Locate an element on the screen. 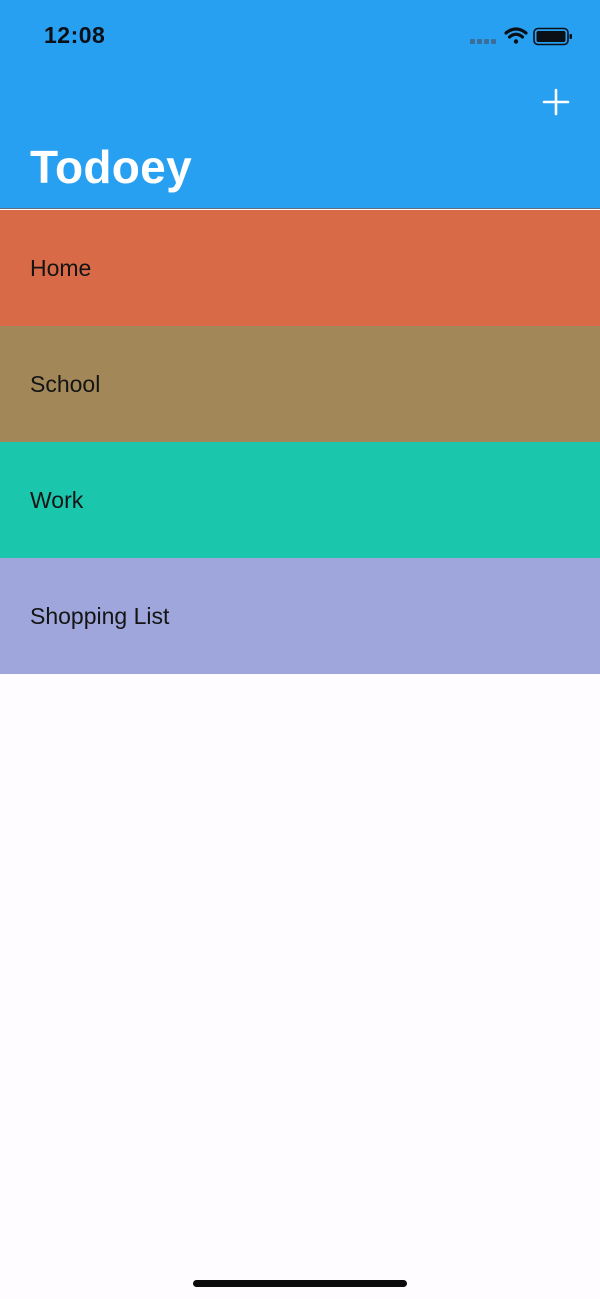 Image resolution: width=600 pixels, height=1299 pixels. battery-icon is located at coordinates (552, 36).